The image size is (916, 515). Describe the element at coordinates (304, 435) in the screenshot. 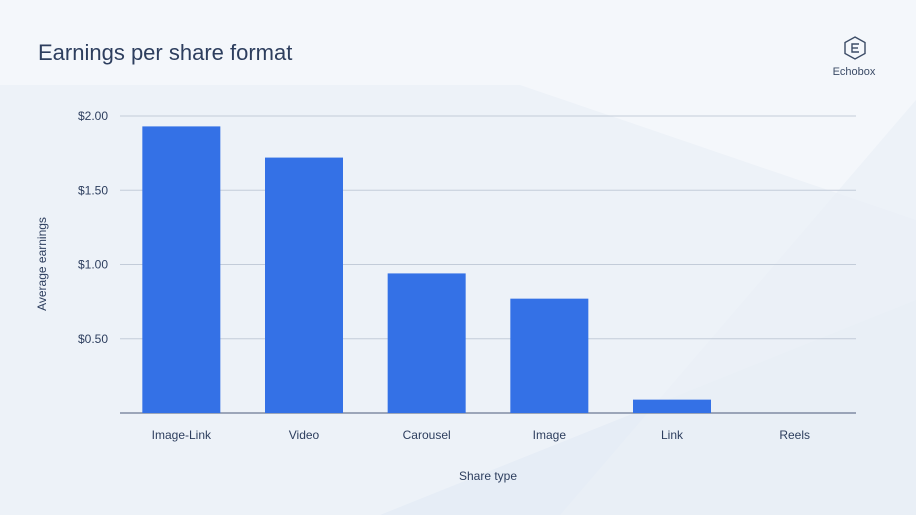

I see `x-tick-label: Video` at that location.